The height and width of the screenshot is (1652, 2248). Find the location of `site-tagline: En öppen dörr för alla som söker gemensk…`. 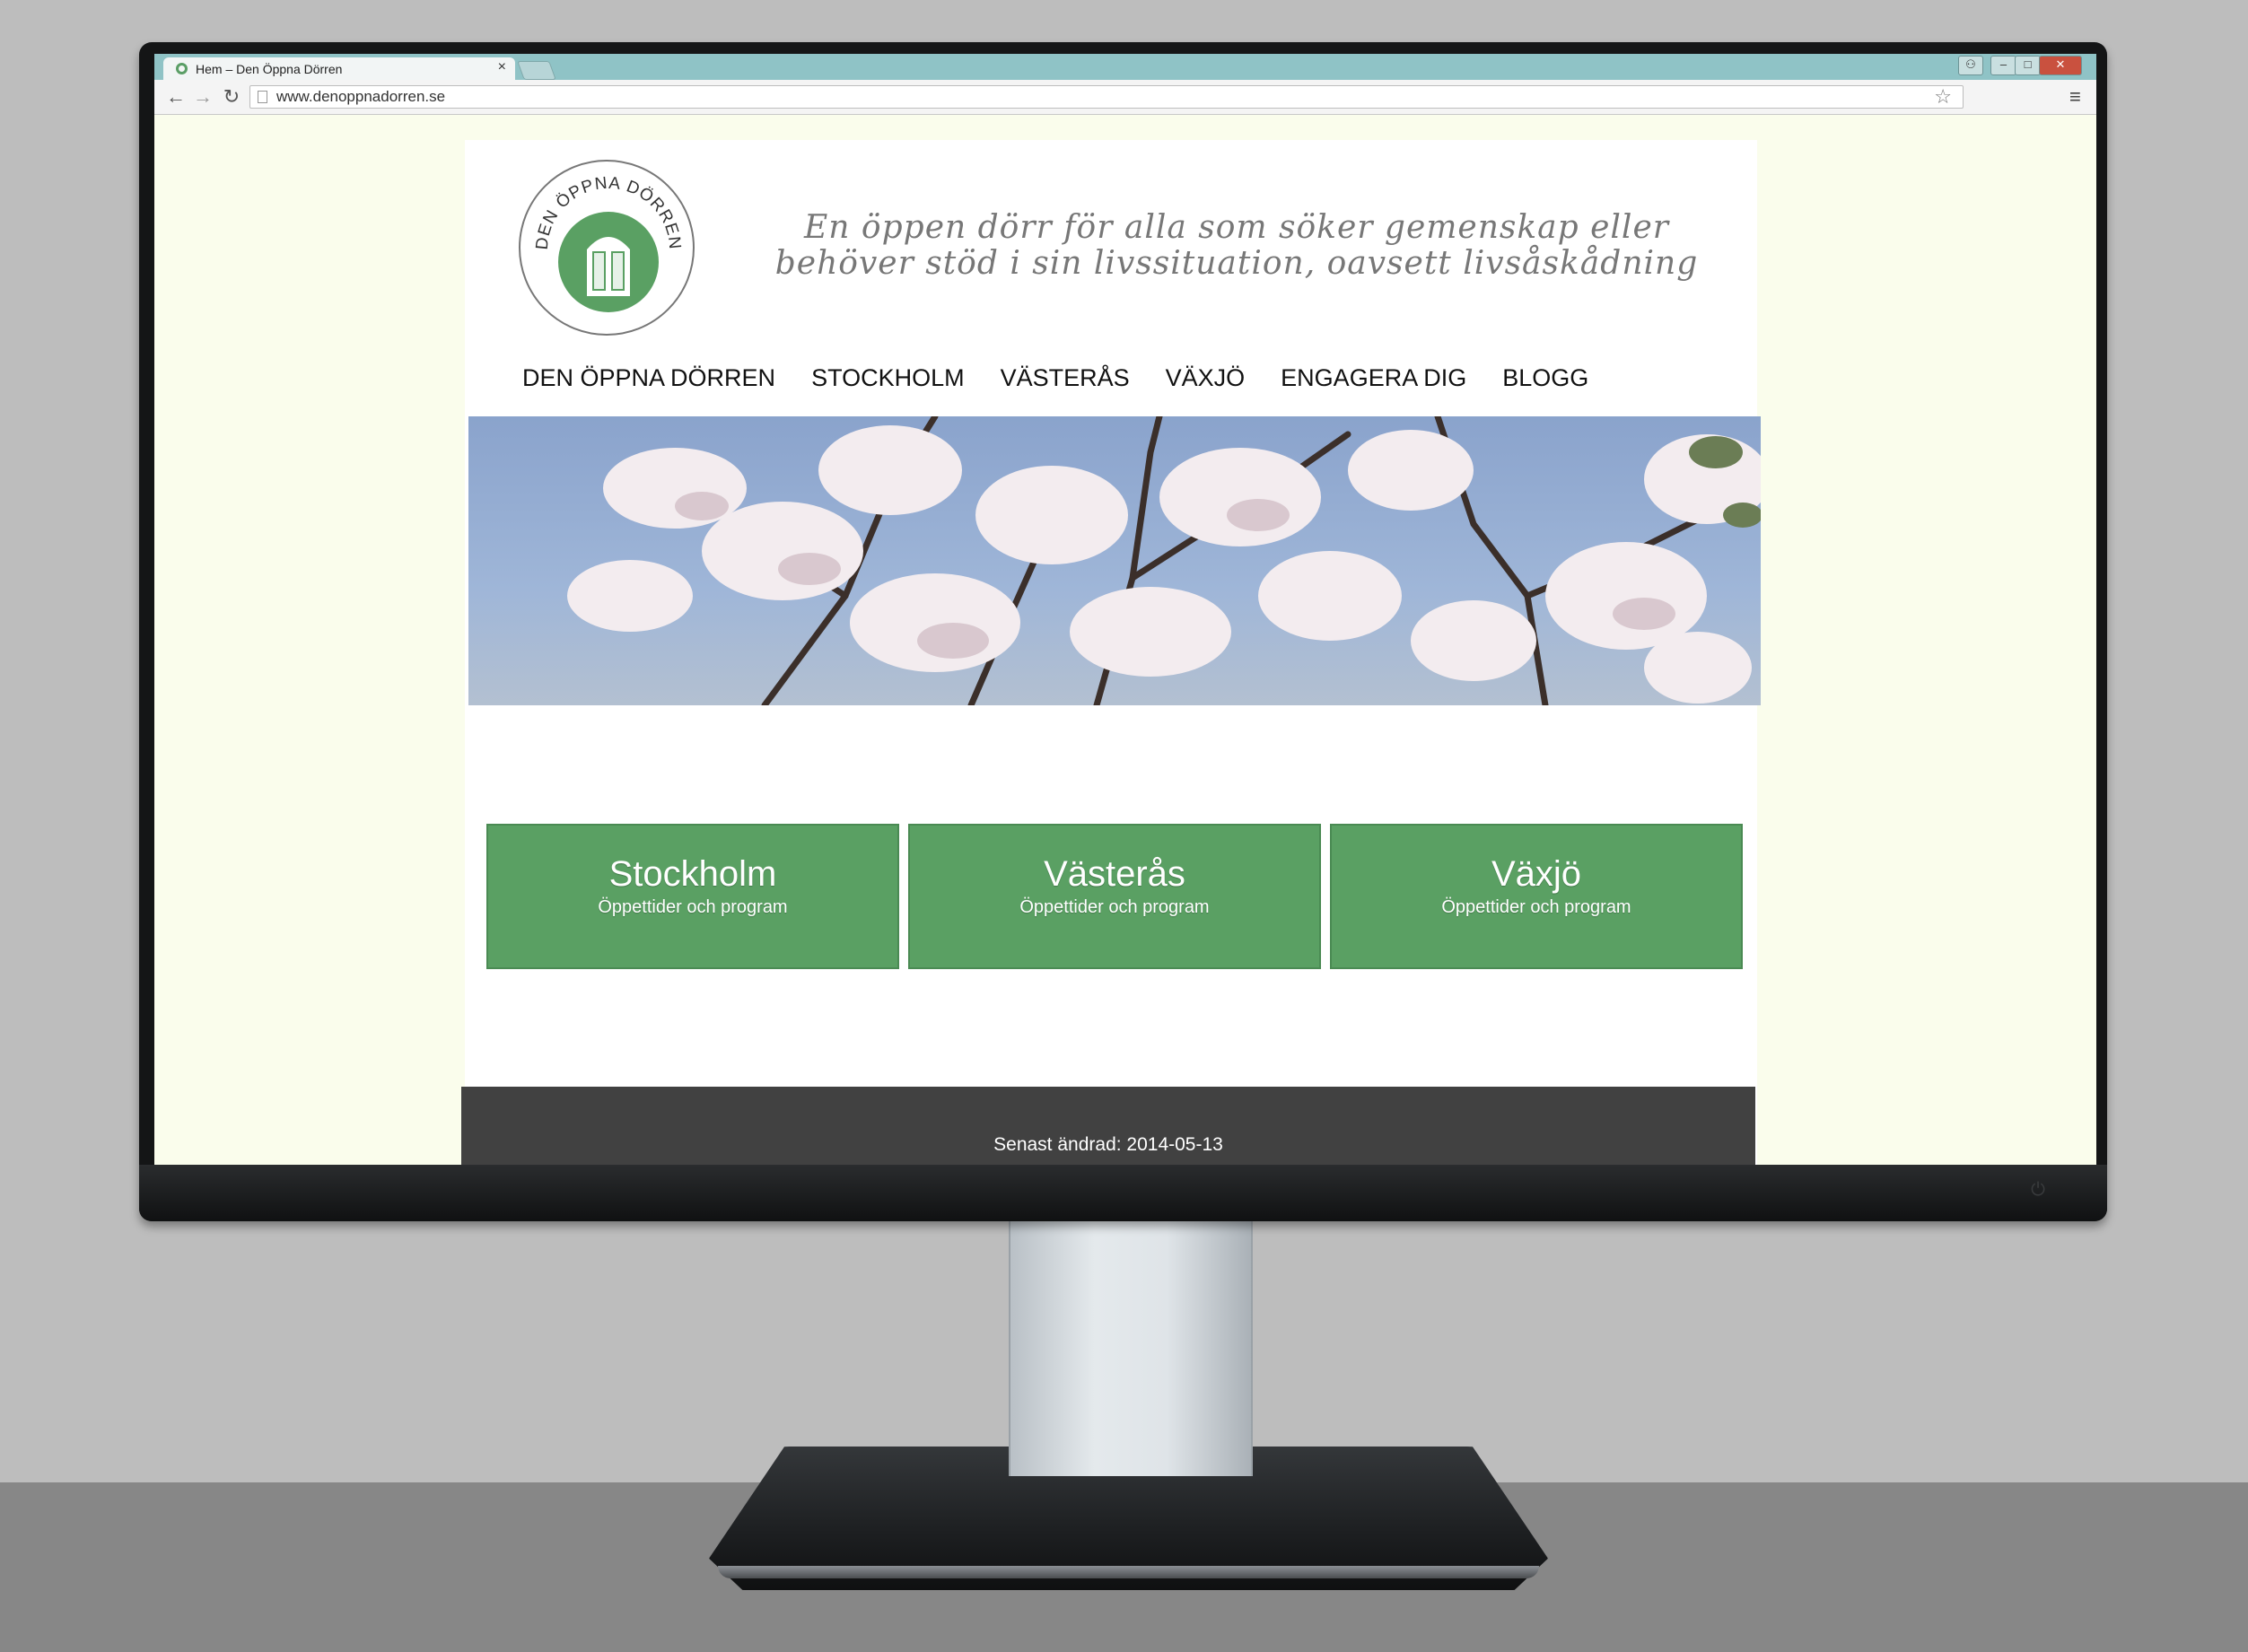

site-tagline: En öppen dörr för alla som söker gemensk… is located at coordinates (1236, 246).